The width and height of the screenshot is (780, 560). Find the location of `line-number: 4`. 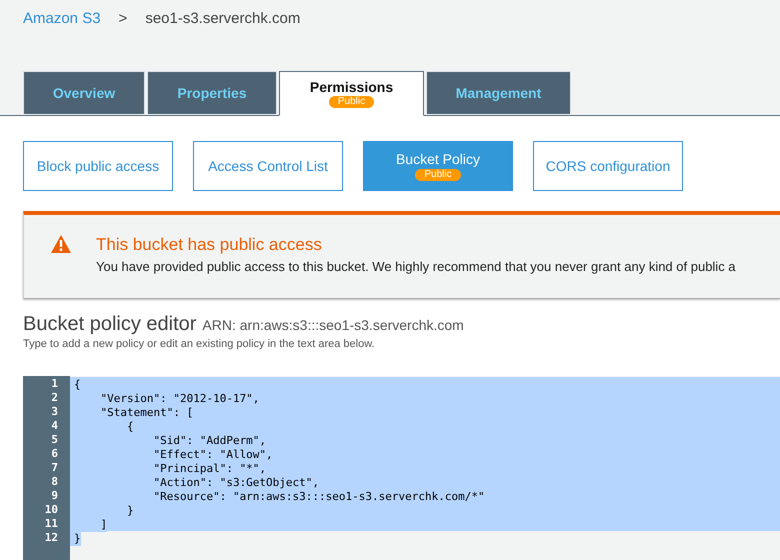

line-number: 4 is located at coordinates (54, 426).